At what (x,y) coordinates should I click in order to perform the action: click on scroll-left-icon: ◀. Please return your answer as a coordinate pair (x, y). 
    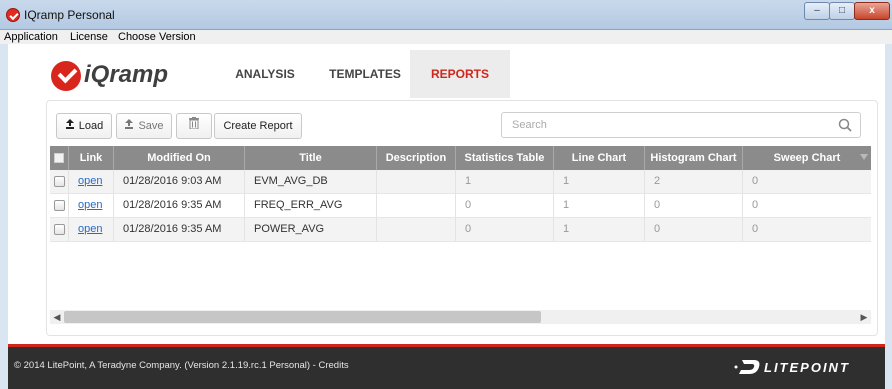
    Looking at the image, I should click on (57, 317).